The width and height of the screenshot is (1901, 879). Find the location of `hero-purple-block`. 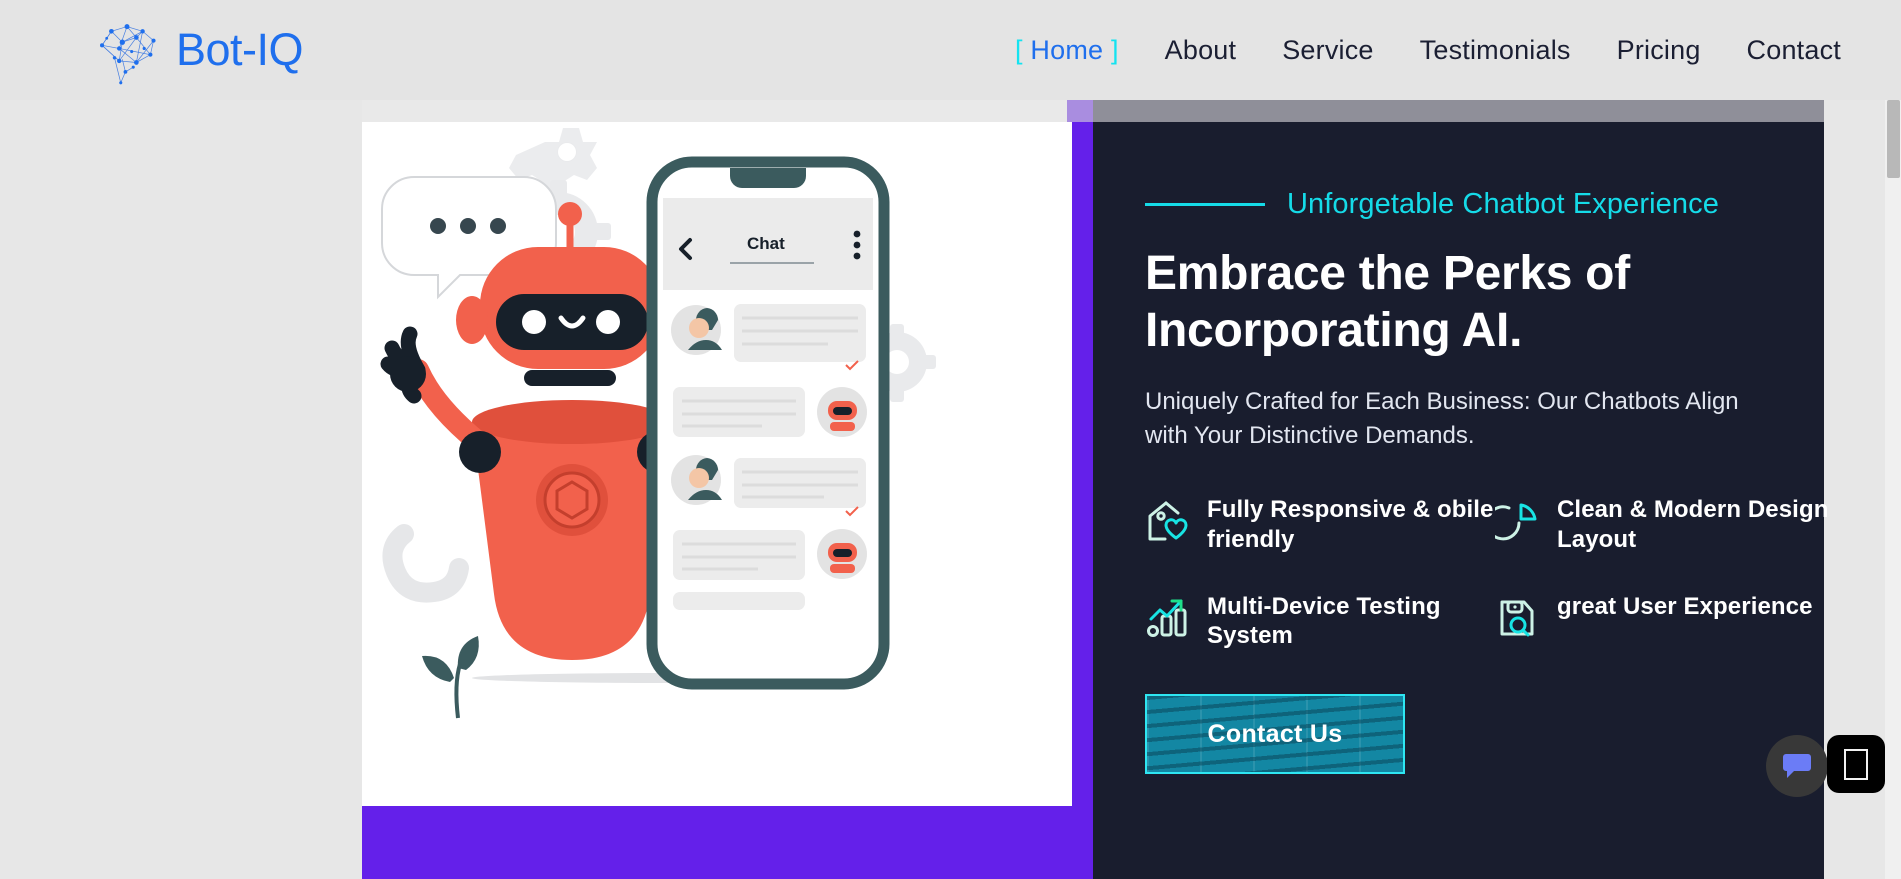

hero-purple-block is located at coordinates (727, 842).